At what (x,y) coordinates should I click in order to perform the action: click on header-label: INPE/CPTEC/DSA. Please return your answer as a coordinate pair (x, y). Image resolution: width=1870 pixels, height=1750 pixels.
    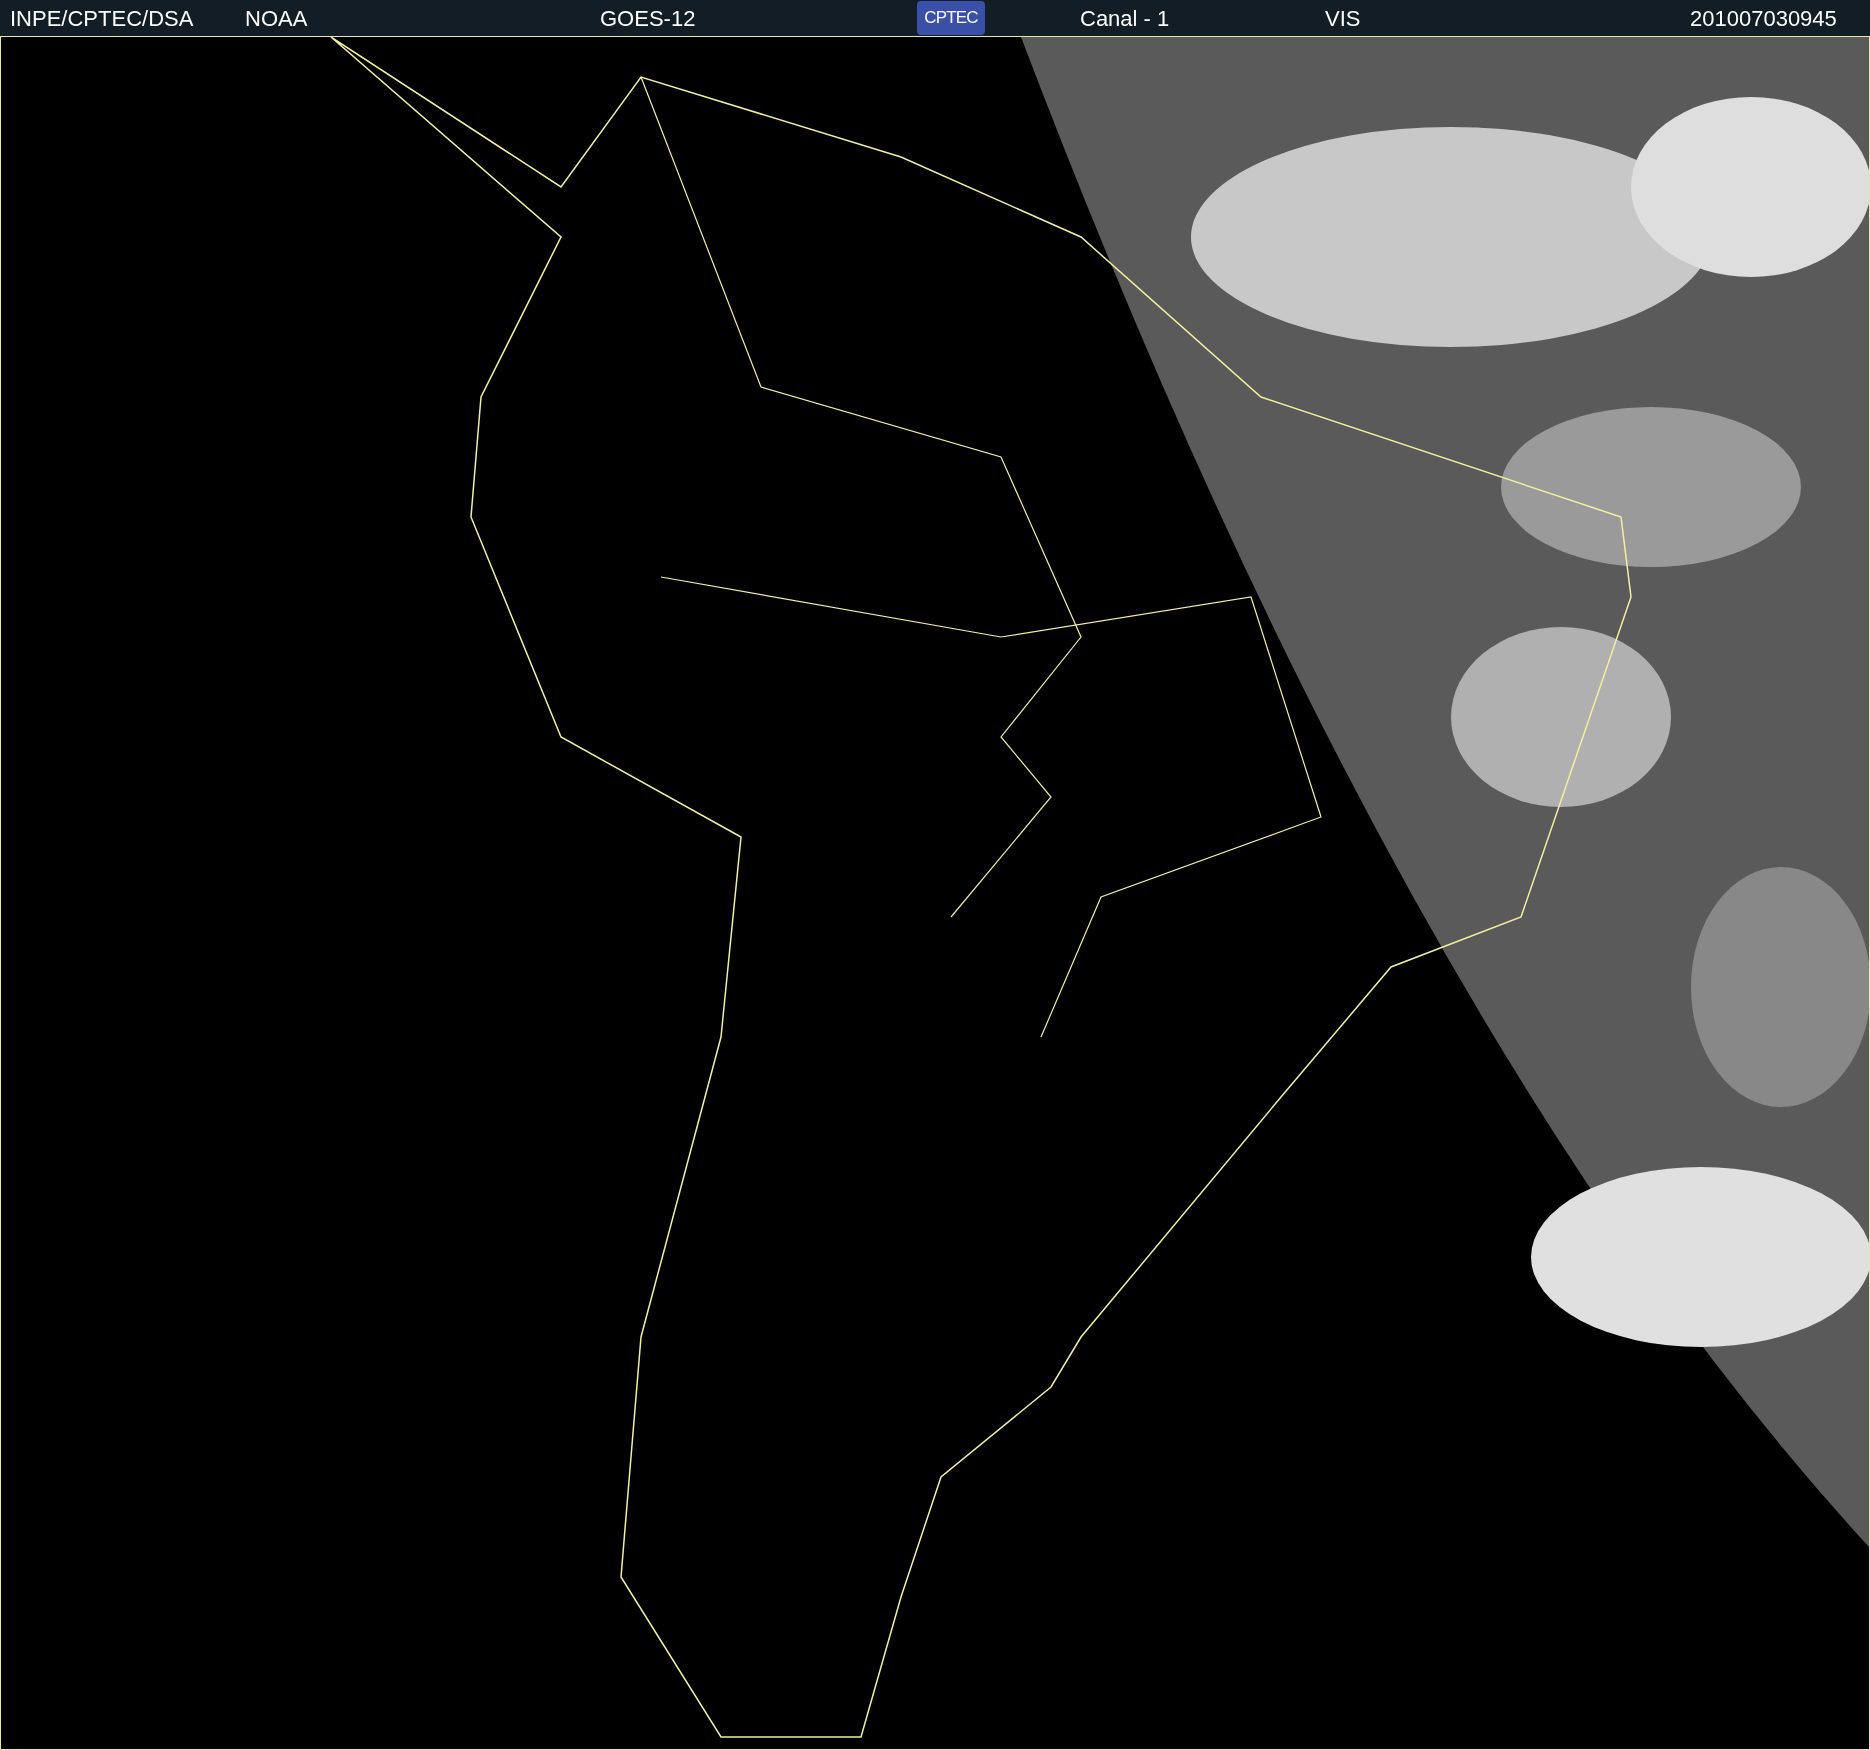
    Looking at the image, I should click on (102, 18).